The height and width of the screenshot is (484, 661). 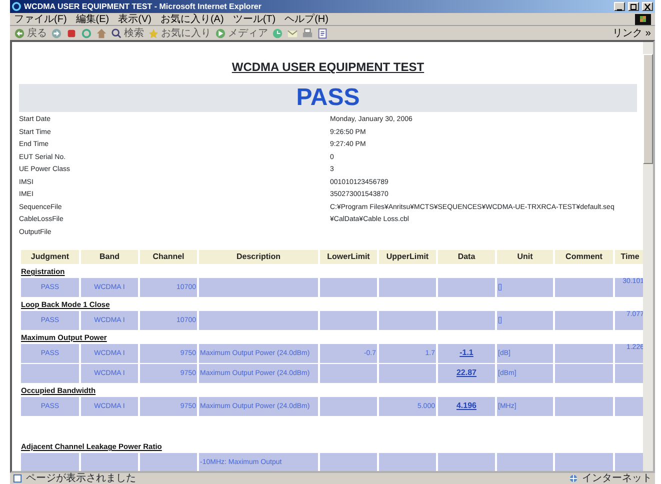 I want to click on links-label: リンク », so click(x=631, y=33).